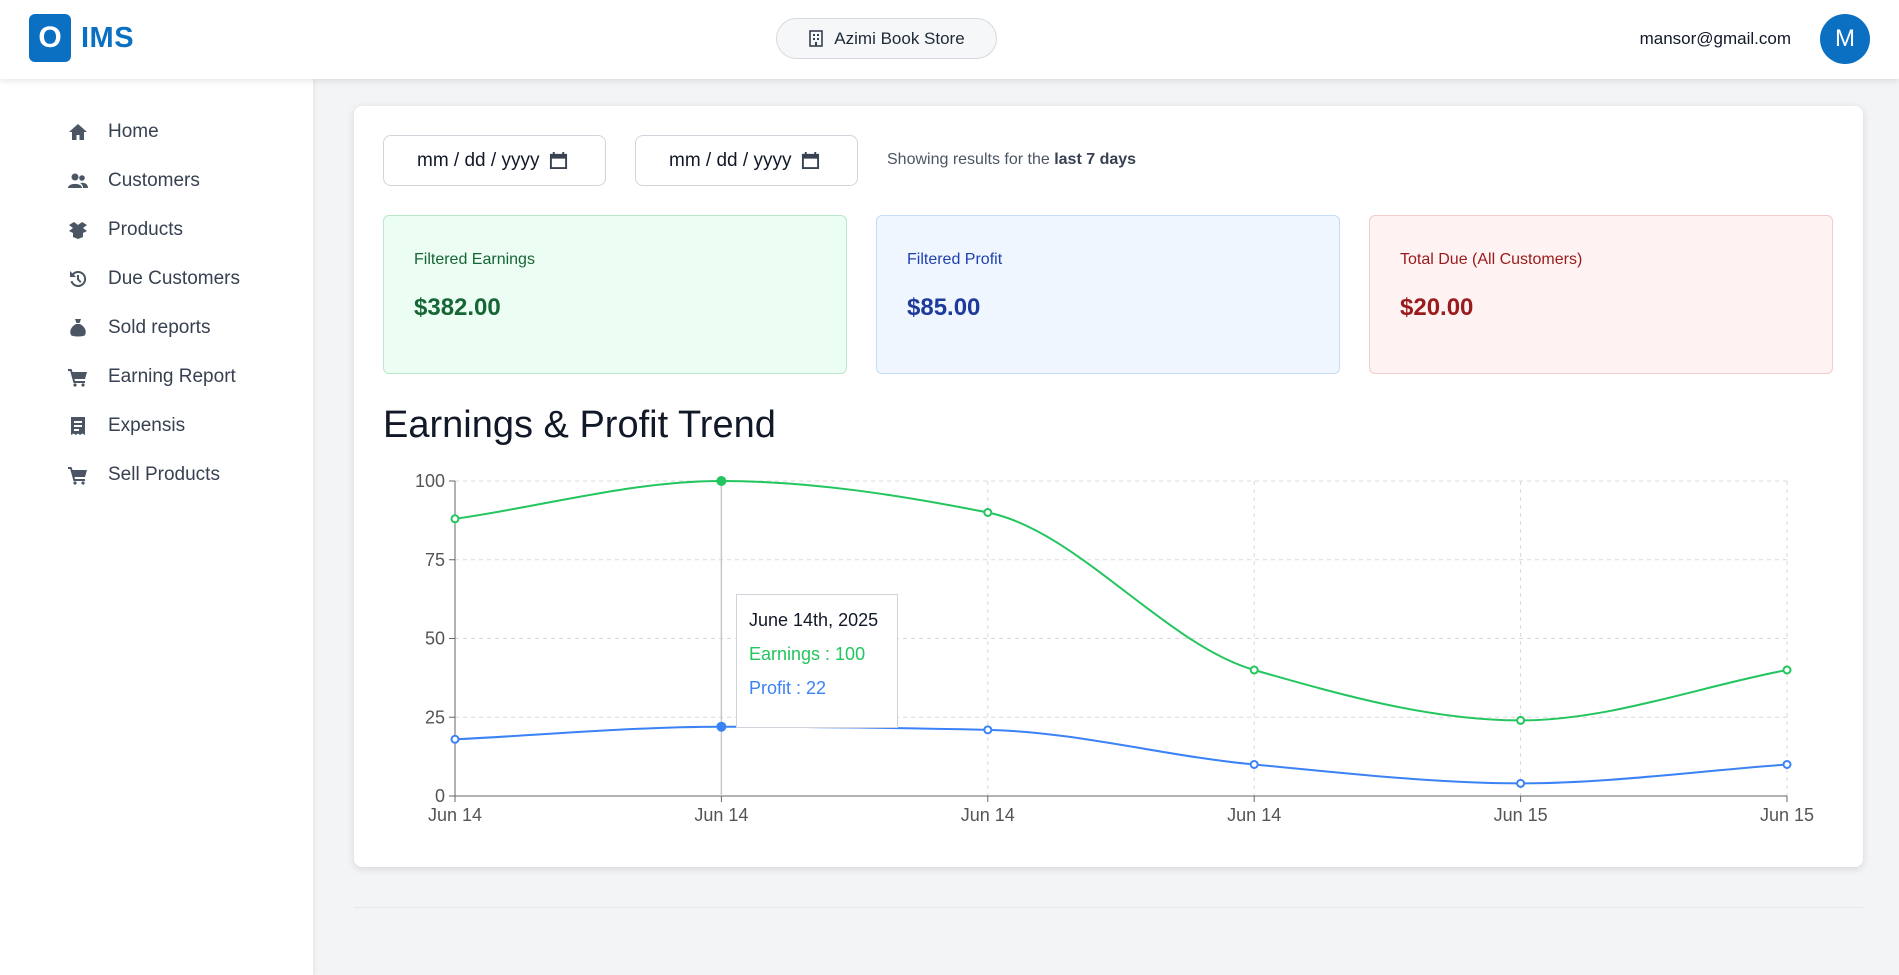  I want to click on sidebar-item-home: Home, so click(113, 132).